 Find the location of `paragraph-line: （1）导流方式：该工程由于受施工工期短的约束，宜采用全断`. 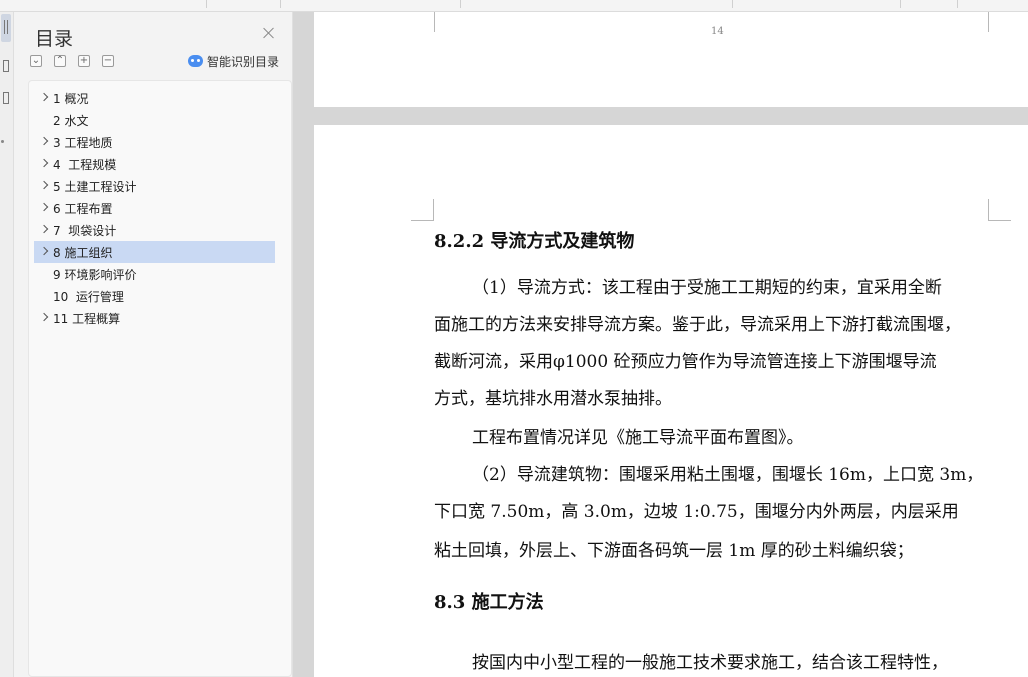

paragraph-line: （1）导流方式：该工程由于受施工工期短的约束，宜采用全断 is located at coordinates (707, 288).